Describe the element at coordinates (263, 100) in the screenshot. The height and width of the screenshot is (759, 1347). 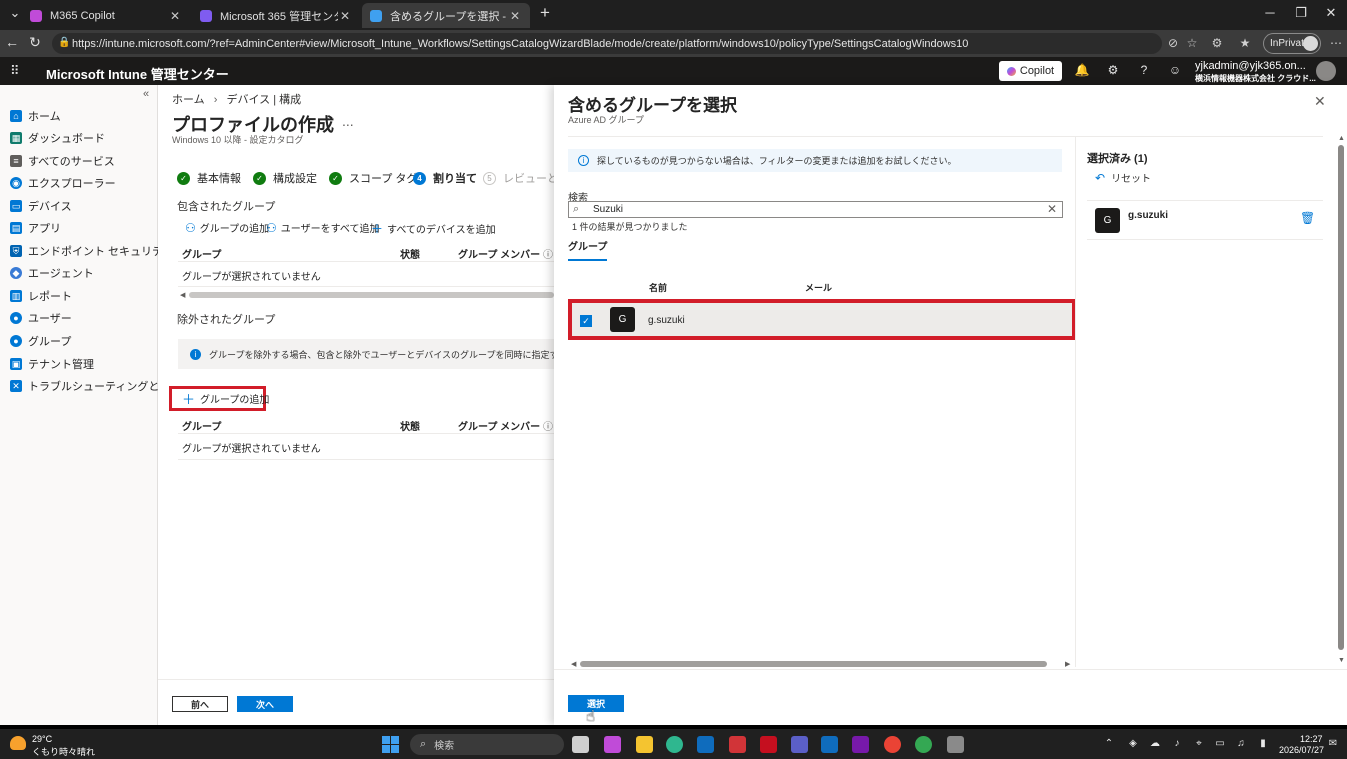
I see `breadcrumb-devices: デバイス | 構成` at that location.